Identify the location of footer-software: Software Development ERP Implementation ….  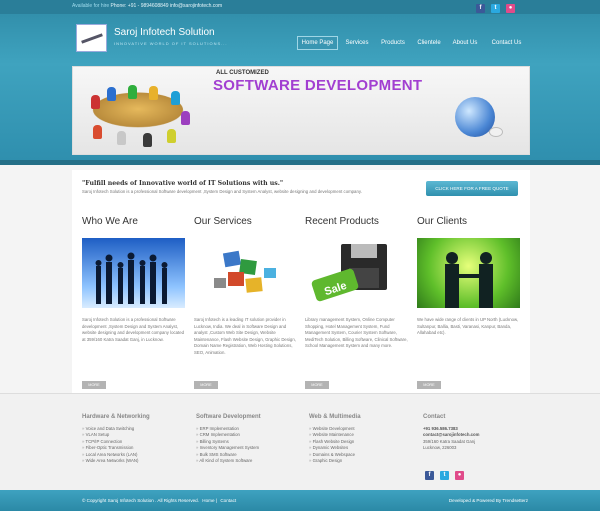
(246, 439).